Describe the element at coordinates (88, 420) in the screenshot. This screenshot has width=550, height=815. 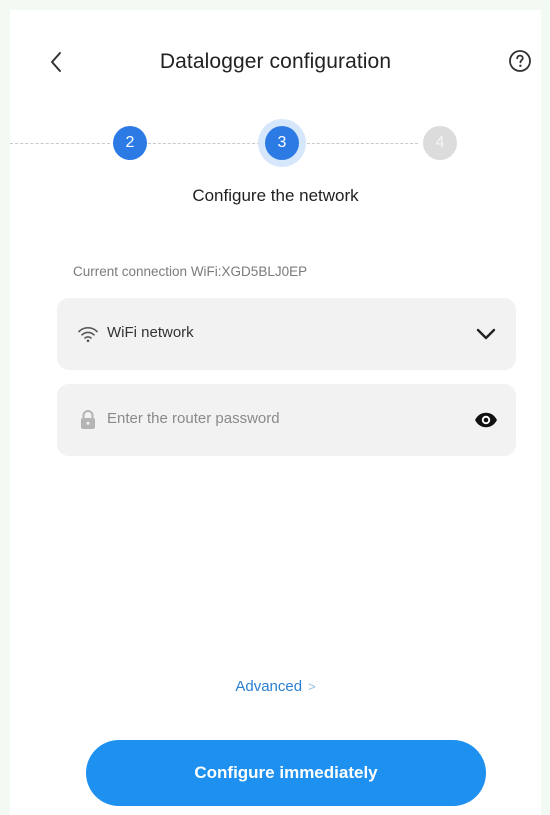
I see `lock-icon` at that location.